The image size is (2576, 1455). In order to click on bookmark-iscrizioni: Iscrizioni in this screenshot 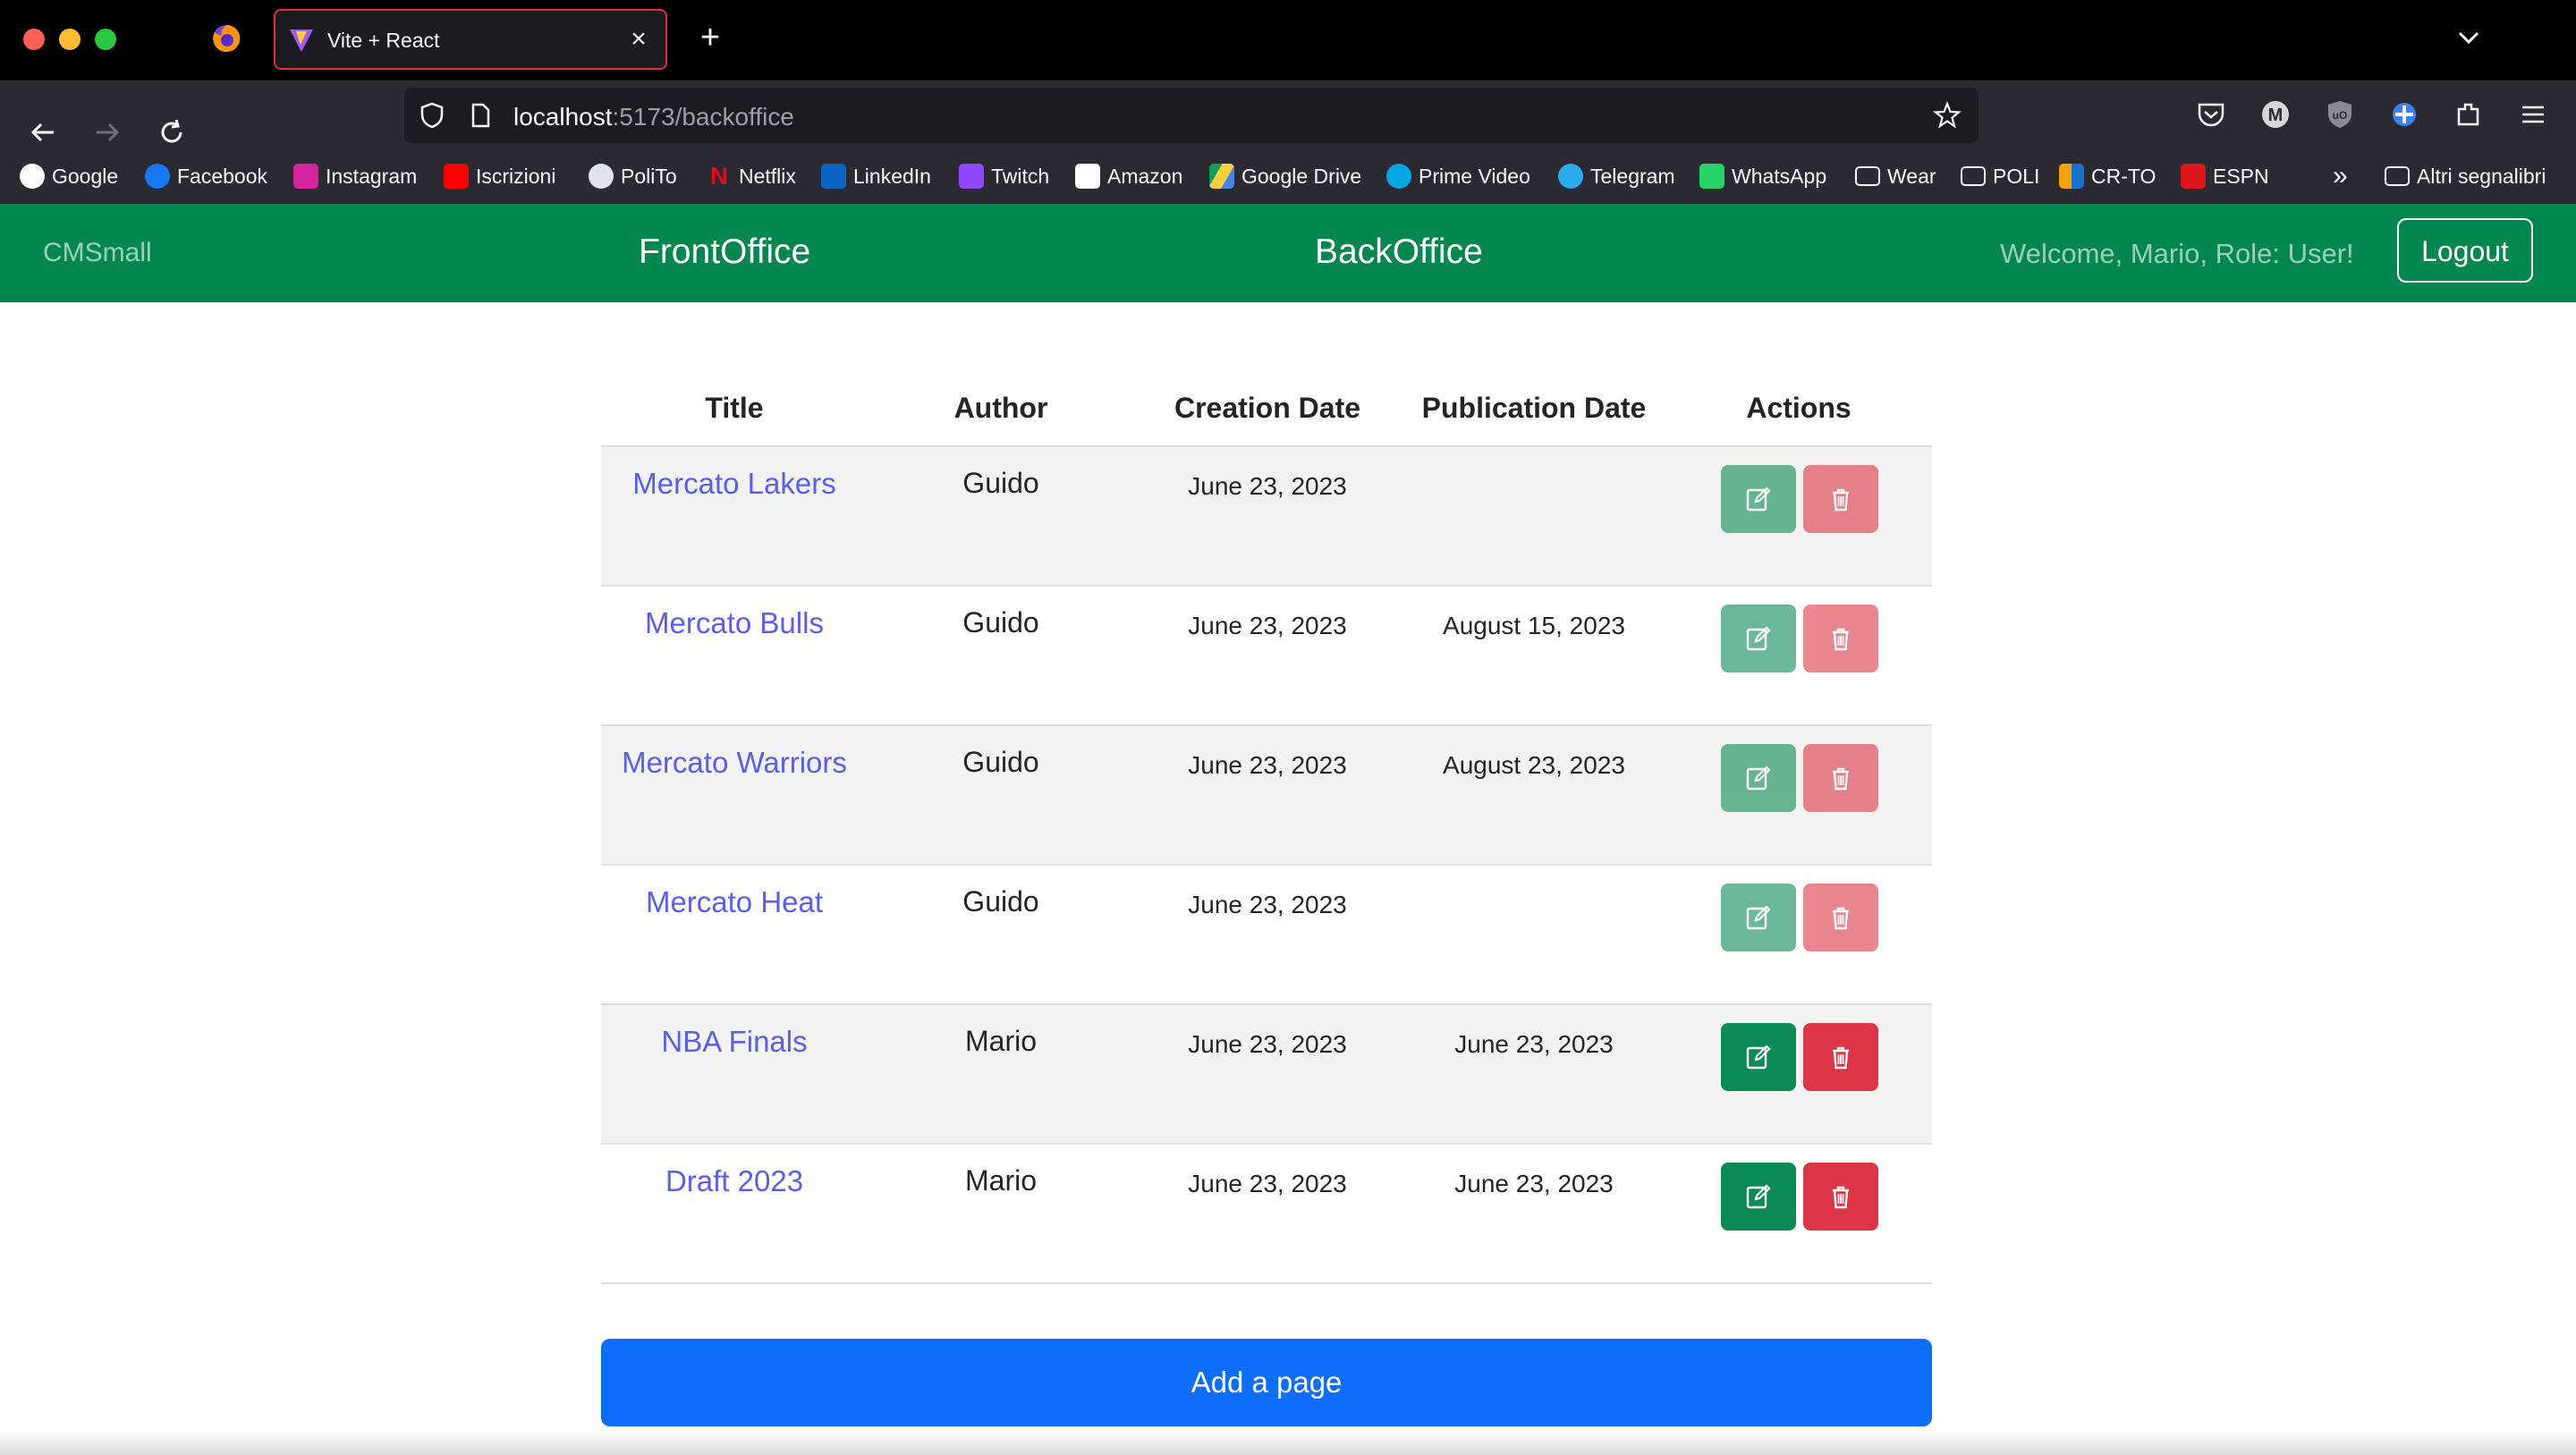, I will do `click(499, 176)`.